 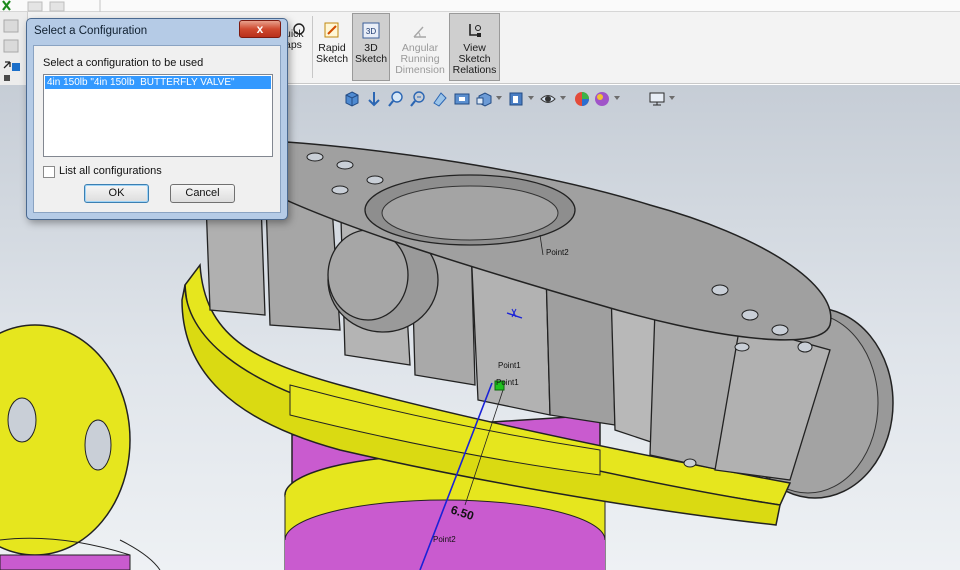 I want to click on hide-show-caret-icon, so click(x=563, y=98).